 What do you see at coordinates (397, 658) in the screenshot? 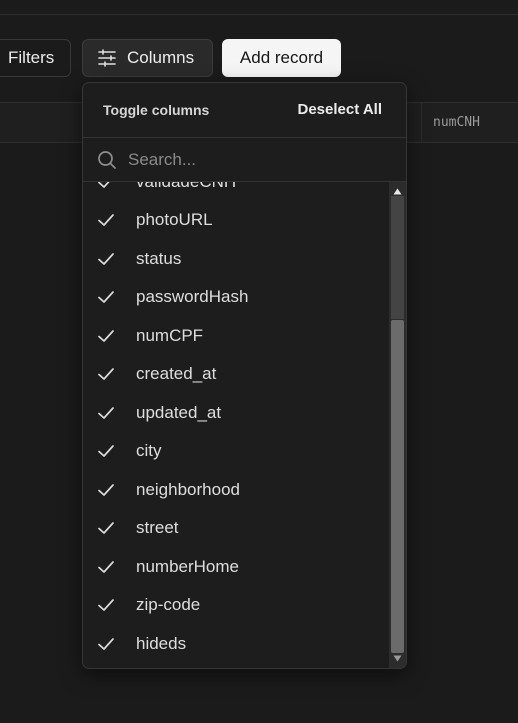
I see `scroll-down-arrow-icon` at bounding box center [397, 658].